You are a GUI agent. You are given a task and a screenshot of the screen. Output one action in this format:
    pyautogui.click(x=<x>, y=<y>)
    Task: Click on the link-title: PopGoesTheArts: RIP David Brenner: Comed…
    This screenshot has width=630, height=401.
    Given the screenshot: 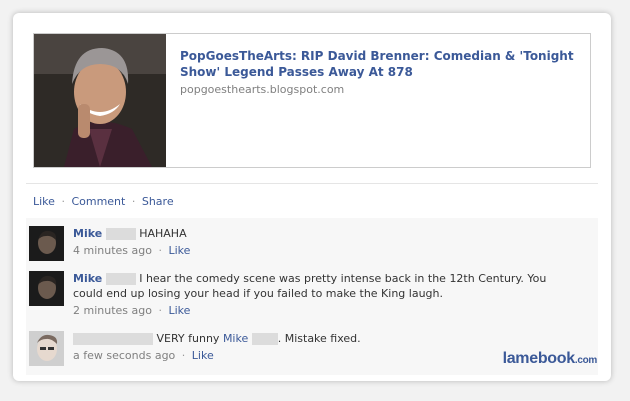 What is the action you would take?
    pyautogui.click(x=380, y=64)
    